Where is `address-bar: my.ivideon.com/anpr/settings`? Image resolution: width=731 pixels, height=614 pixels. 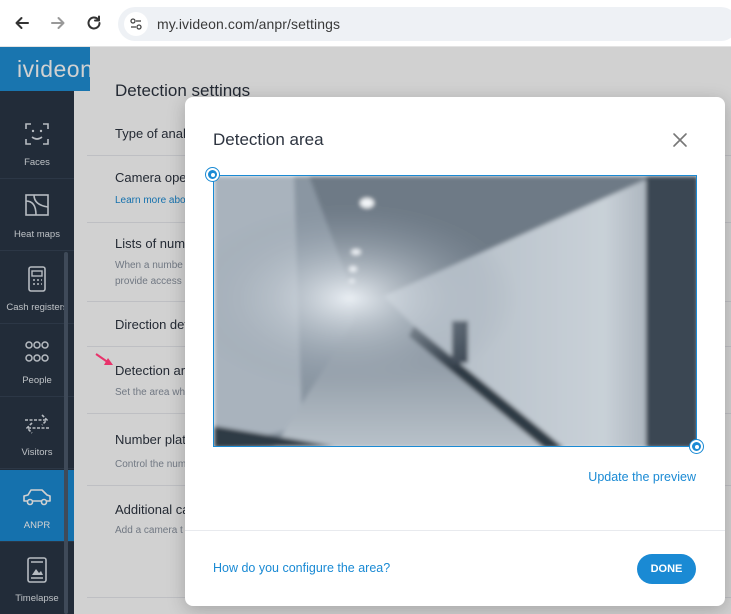
address-bar: my.ivideon.com/anpr/settings is located at coordinates (424, 24).